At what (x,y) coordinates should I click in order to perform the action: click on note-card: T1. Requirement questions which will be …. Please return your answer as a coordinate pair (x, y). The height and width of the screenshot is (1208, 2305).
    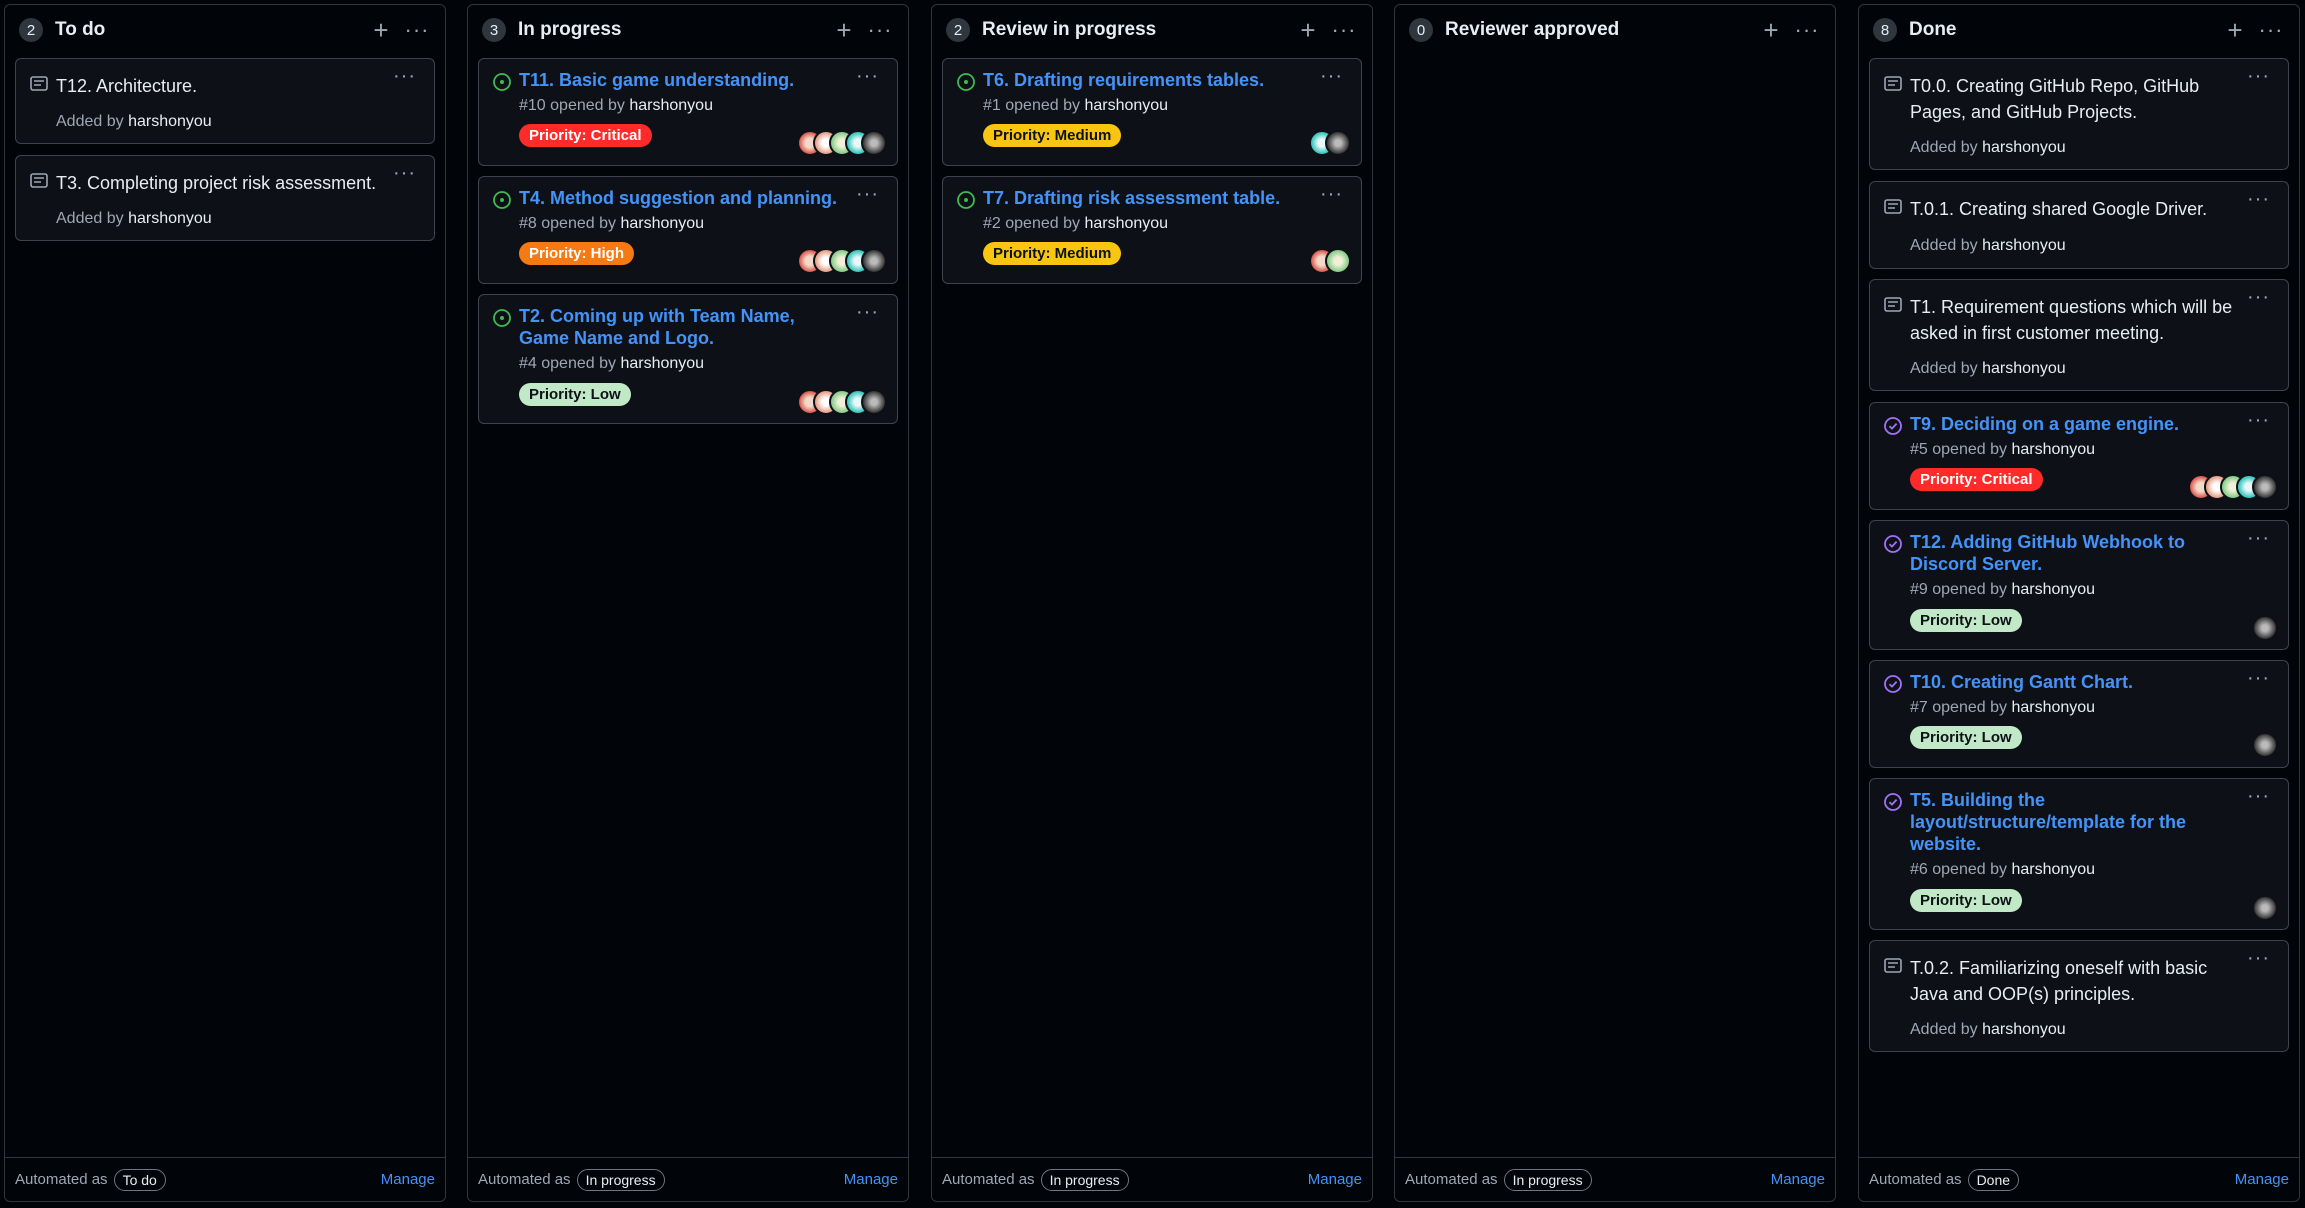
    Looking at the image, I should click on (2079, 335).